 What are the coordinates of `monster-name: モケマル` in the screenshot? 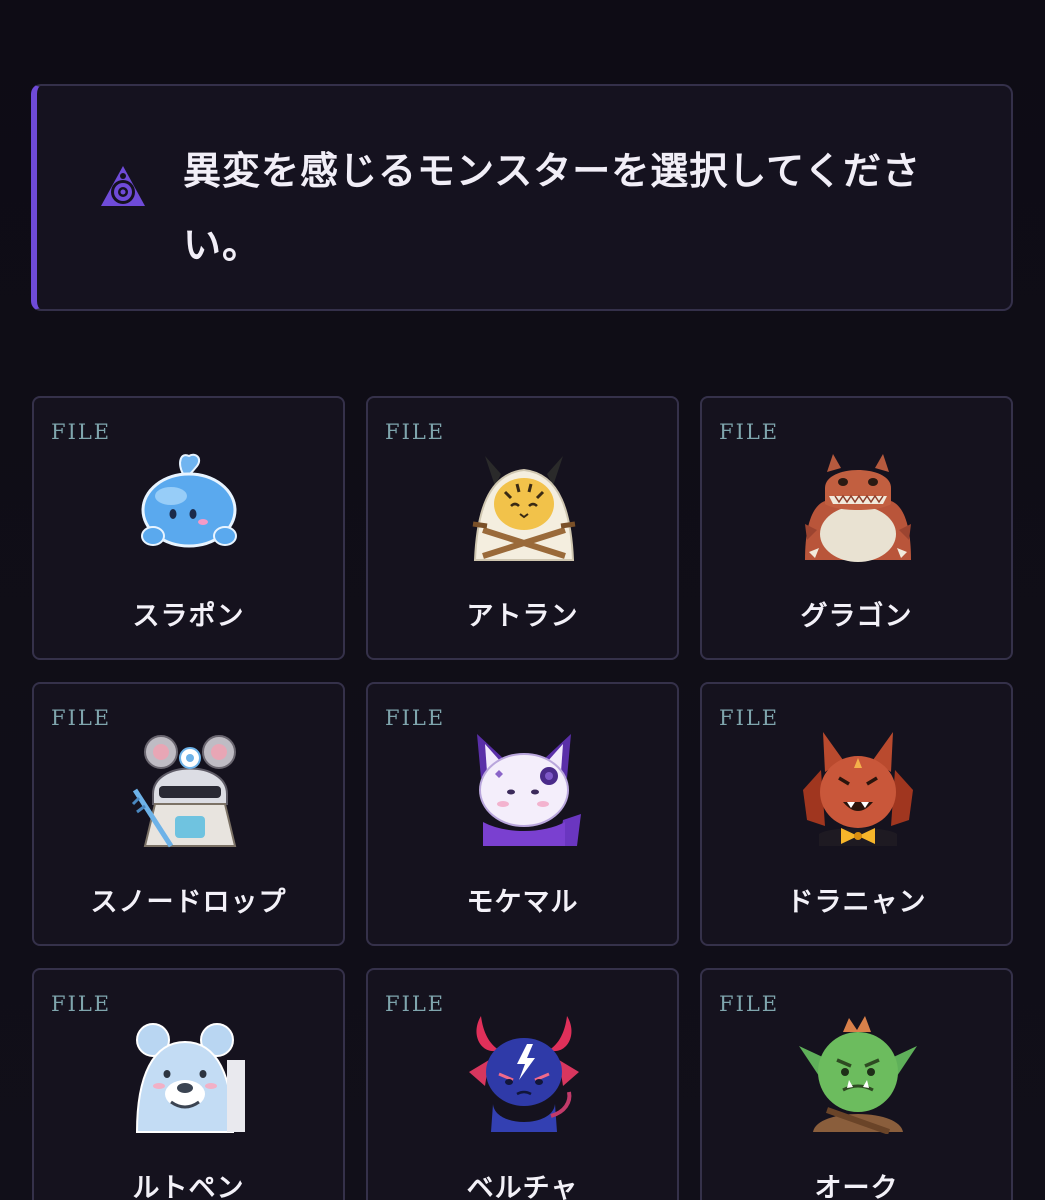 It's located at (522, 902).